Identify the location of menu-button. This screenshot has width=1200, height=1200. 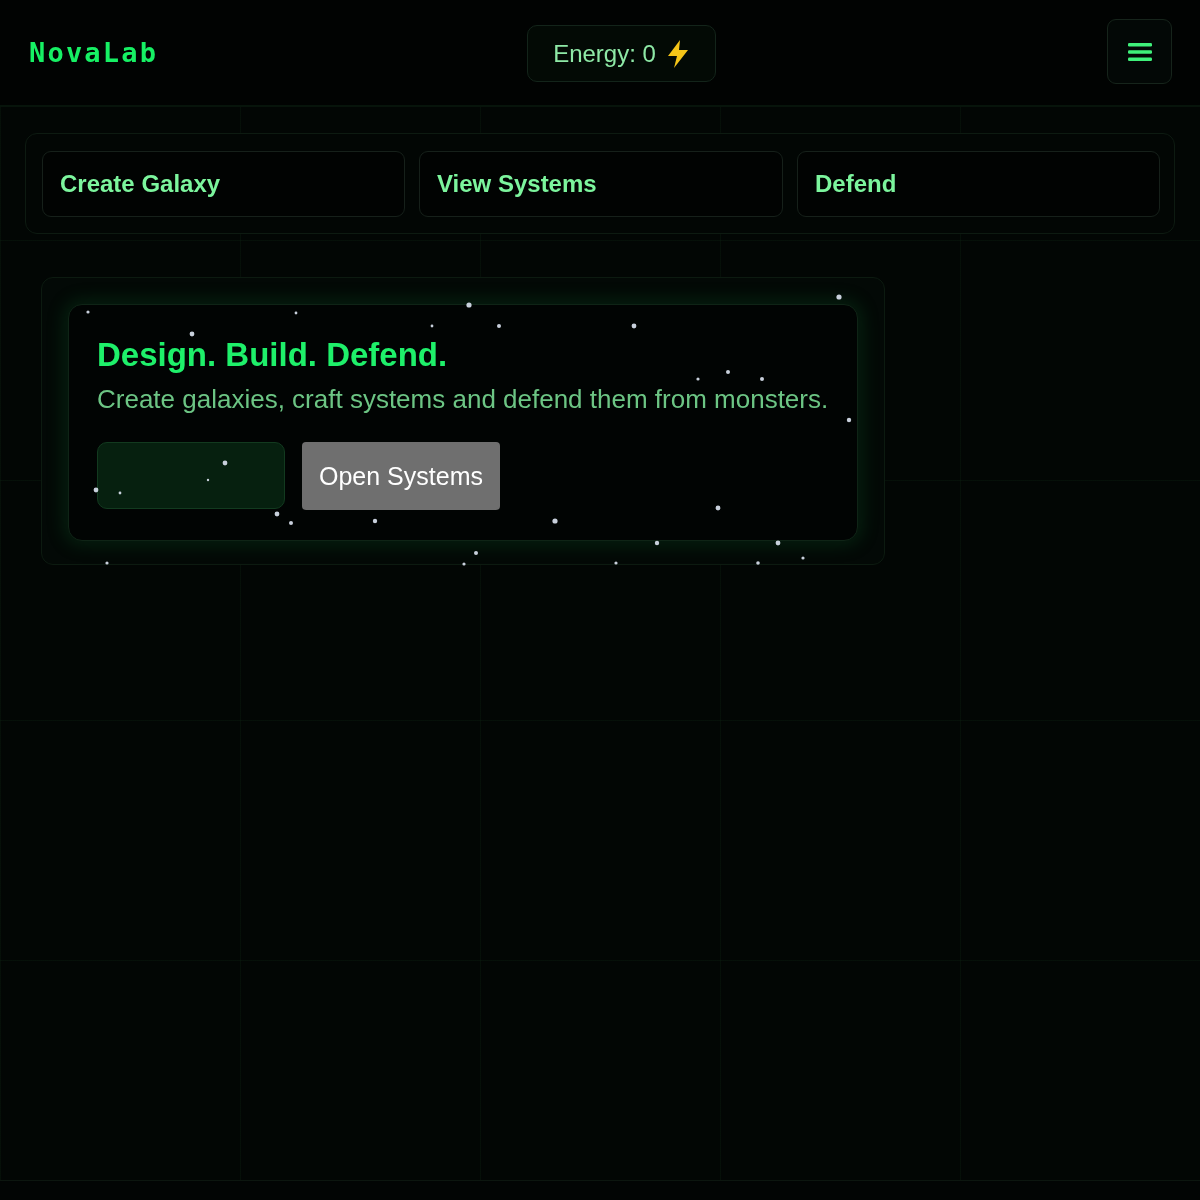
(1139, 51).